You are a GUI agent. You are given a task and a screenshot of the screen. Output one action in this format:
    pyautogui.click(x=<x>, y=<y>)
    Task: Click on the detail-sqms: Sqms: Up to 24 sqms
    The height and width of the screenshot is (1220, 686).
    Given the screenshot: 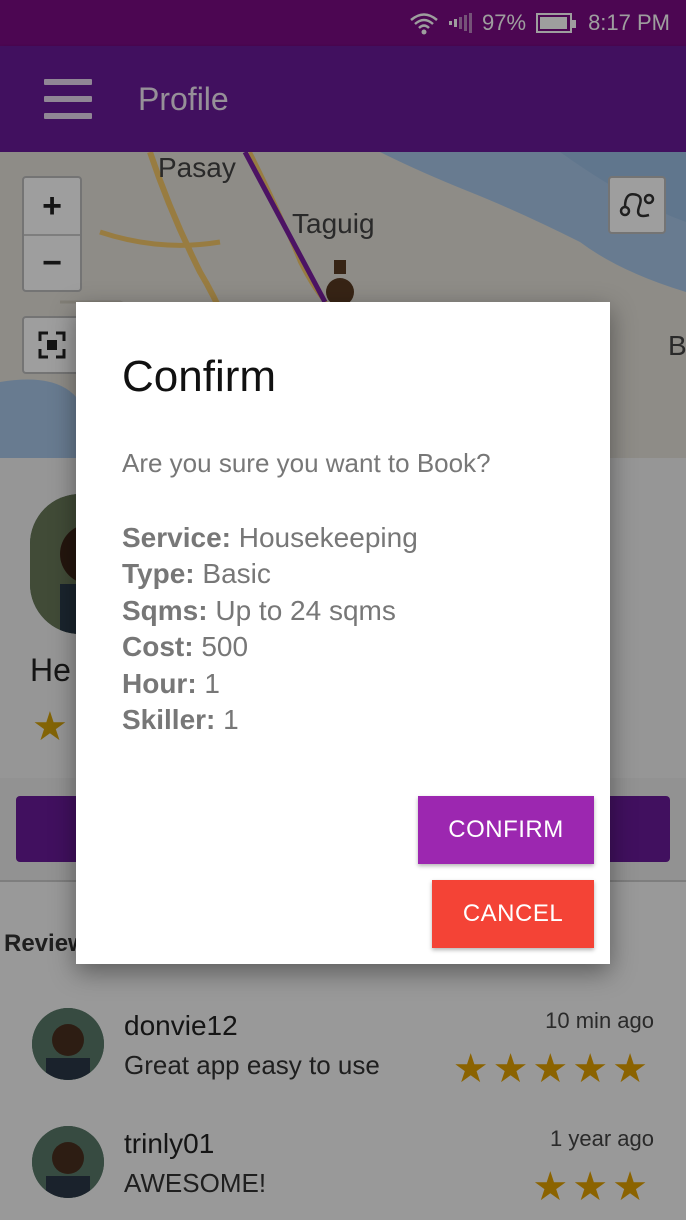 What is the action you would take?
    pyautogui.click(x=259, y=610)
    